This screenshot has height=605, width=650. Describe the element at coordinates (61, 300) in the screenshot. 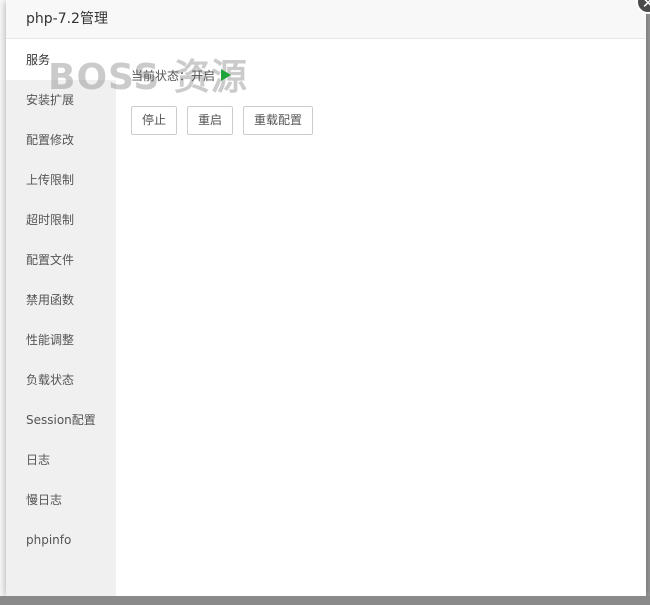

I see `sidebar-item-disabled-functions: 禁用函数` at that location.